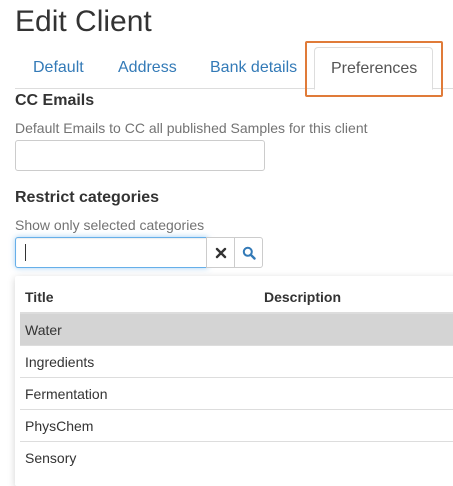 This screenshot has height=486, width=453. What do you see at coordinates (25, 252) in the screenshot?
I see `text-caret` at bounding box center [25, 252].